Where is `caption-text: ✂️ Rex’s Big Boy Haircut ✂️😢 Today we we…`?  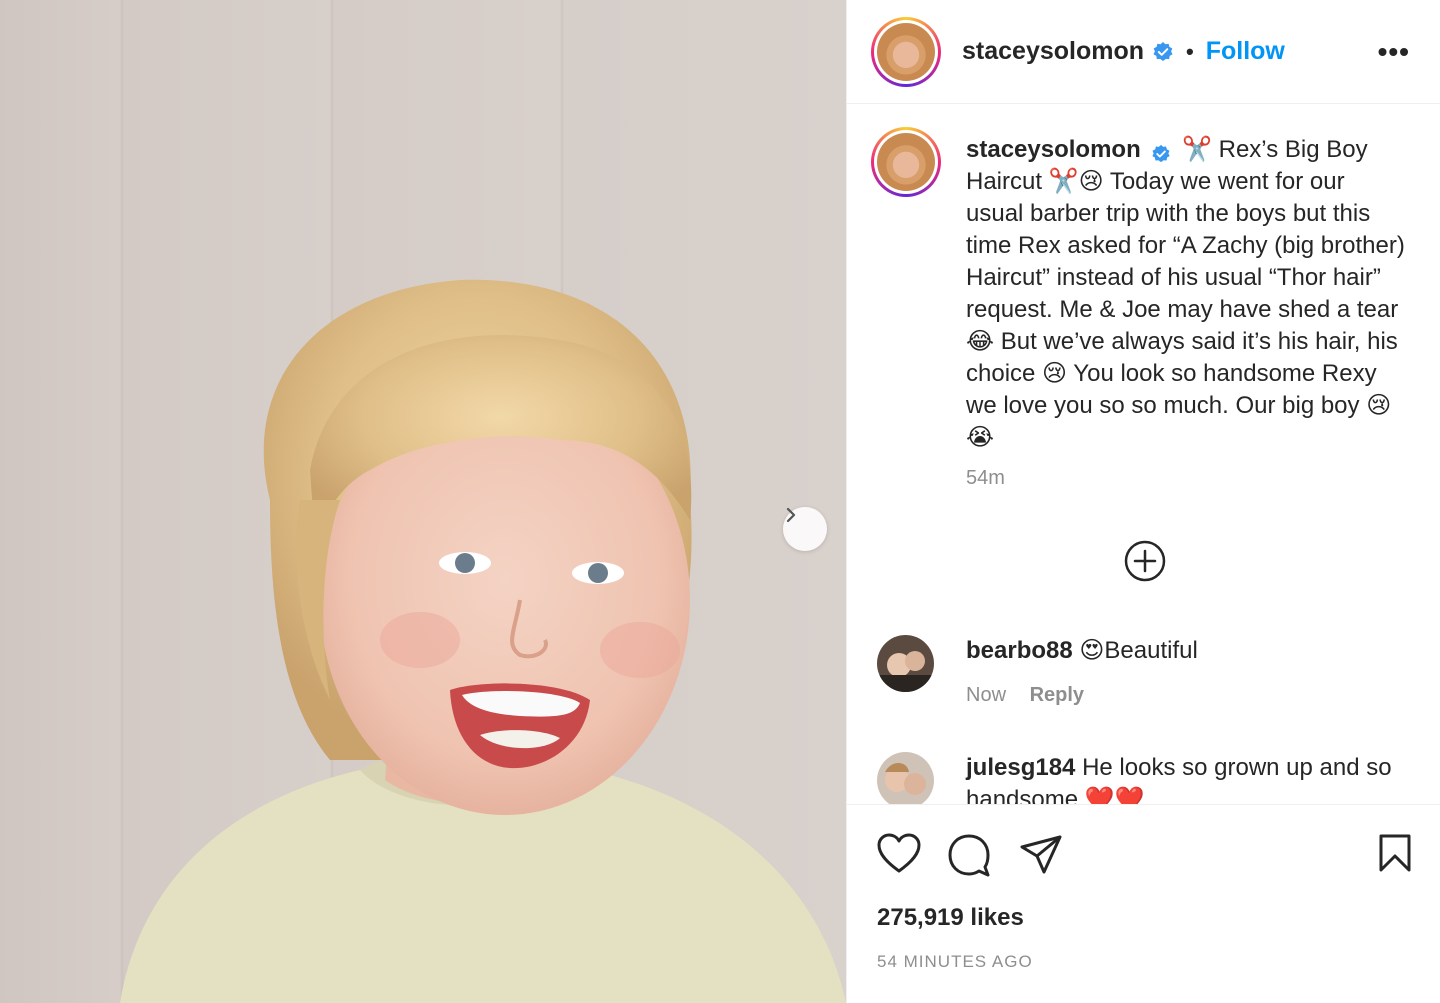
caption-text: ✂️ Rex’s Big Boy Haircut ✂️😢 Today we we… is located at coordinates (1185, 293).